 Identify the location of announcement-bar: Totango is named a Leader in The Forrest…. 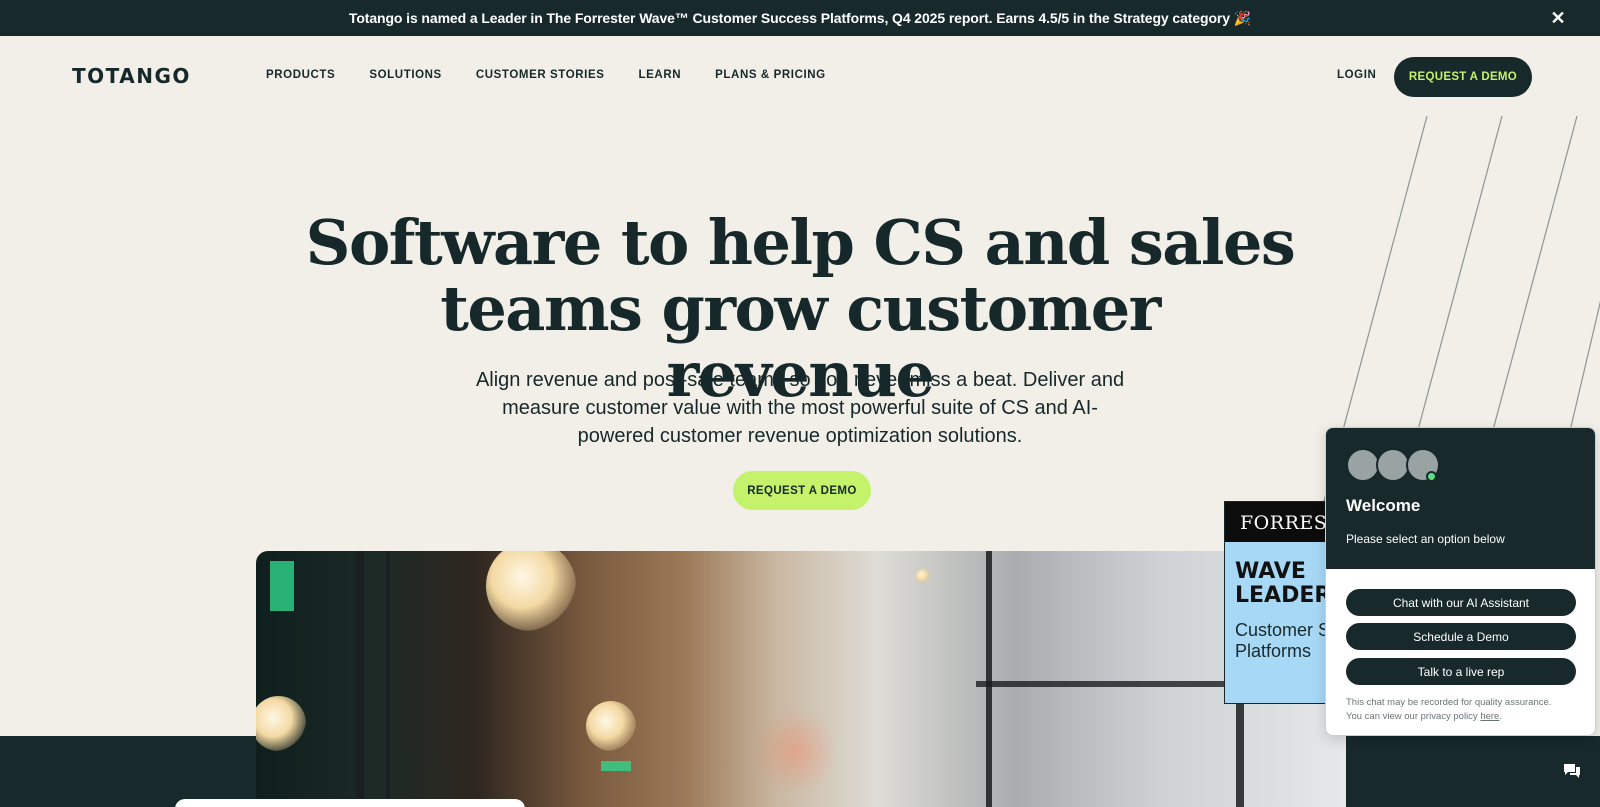
(800, 18).